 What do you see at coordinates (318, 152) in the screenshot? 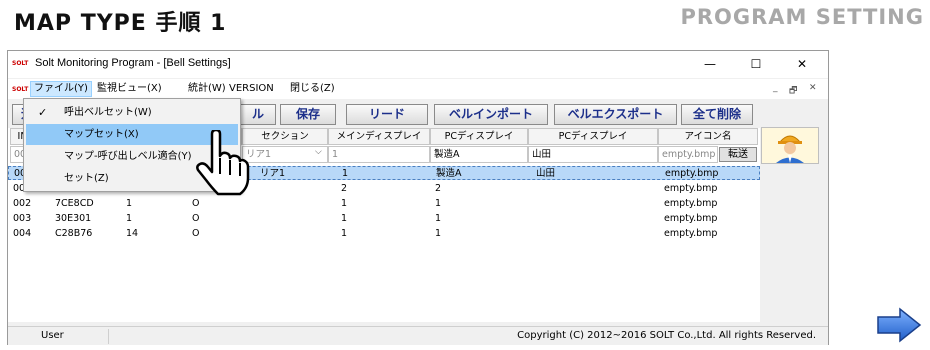
I see `chevron-down-icon: ⌵` at bounding box center [318, 152].